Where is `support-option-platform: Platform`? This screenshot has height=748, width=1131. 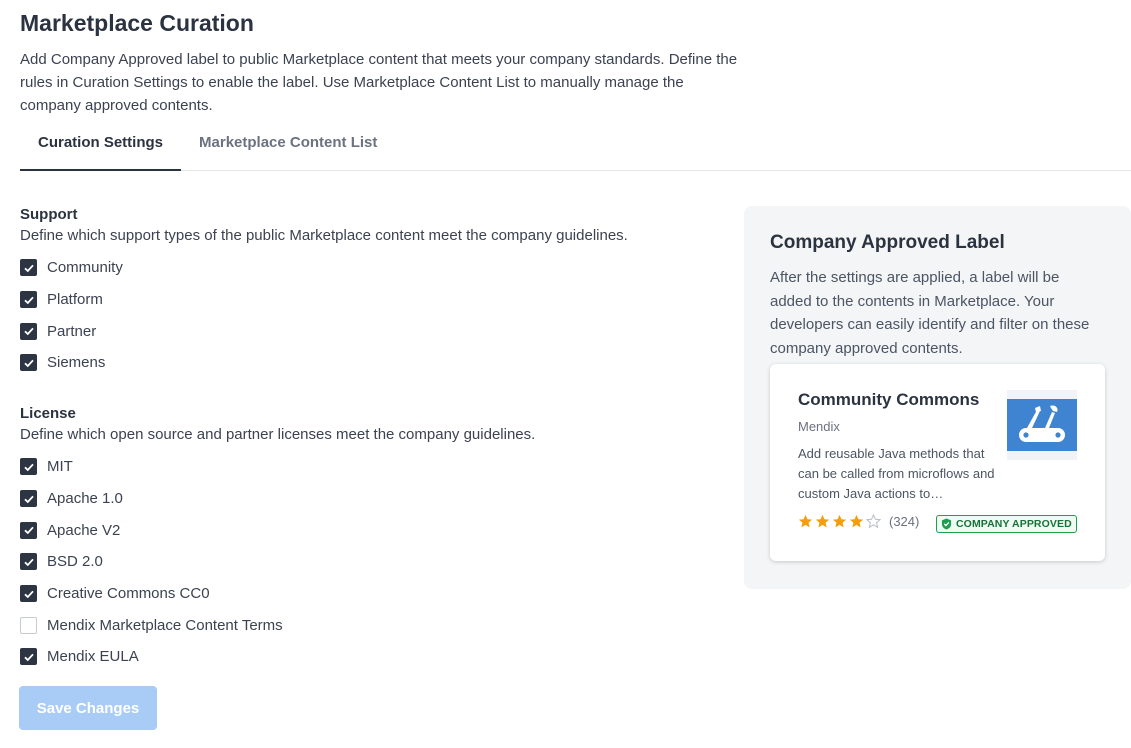
support-option-platform: Platform is located at coordinates (375, 300).